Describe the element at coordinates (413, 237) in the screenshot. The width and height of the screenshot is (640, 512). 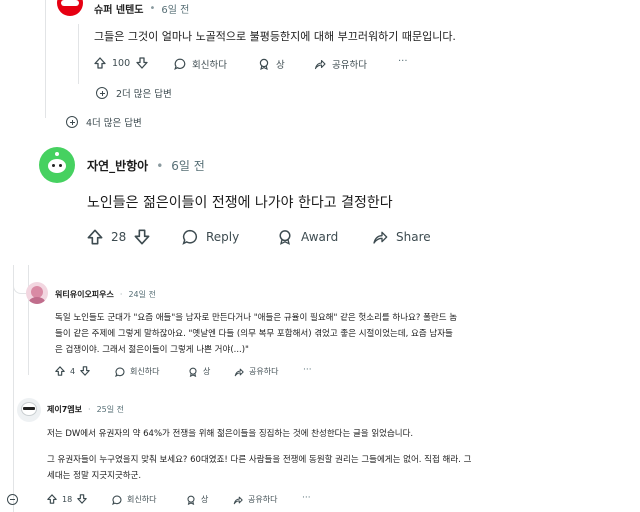
I see `share-label: Share` at that location.